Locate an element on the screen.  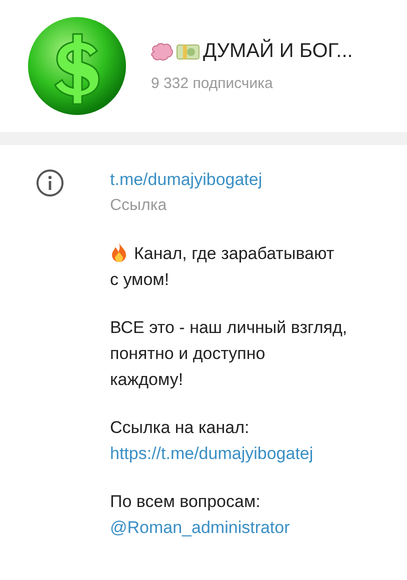
subscriber-count: 9 332 подписчика is located at coordinates (212, 83).